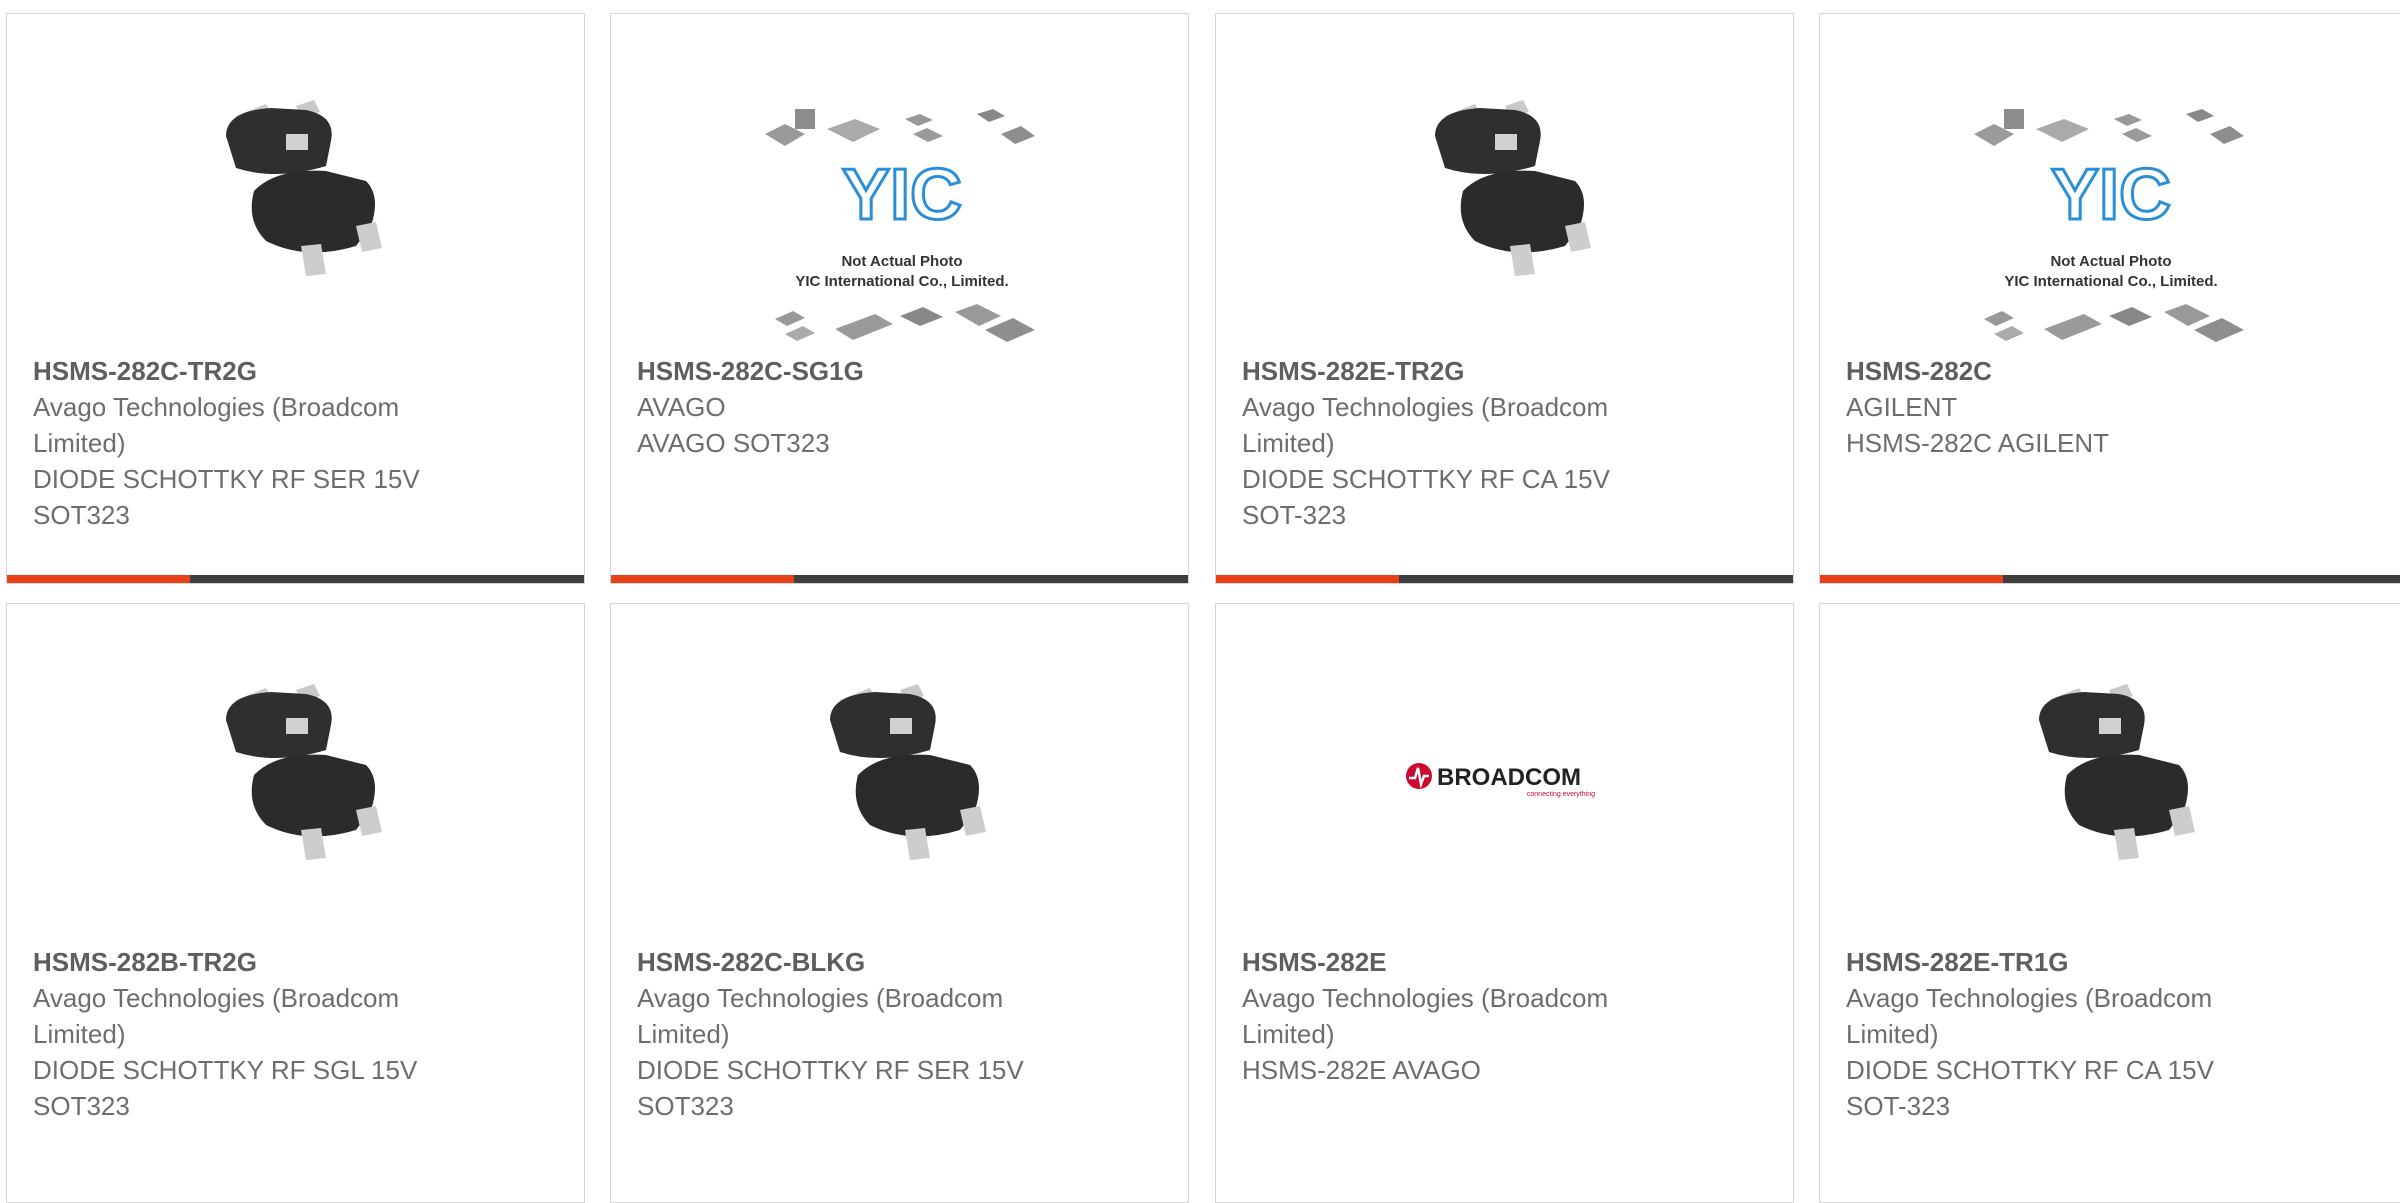  I want to click on description: HSMS-282E AVAGO, so click(1361, 1070).